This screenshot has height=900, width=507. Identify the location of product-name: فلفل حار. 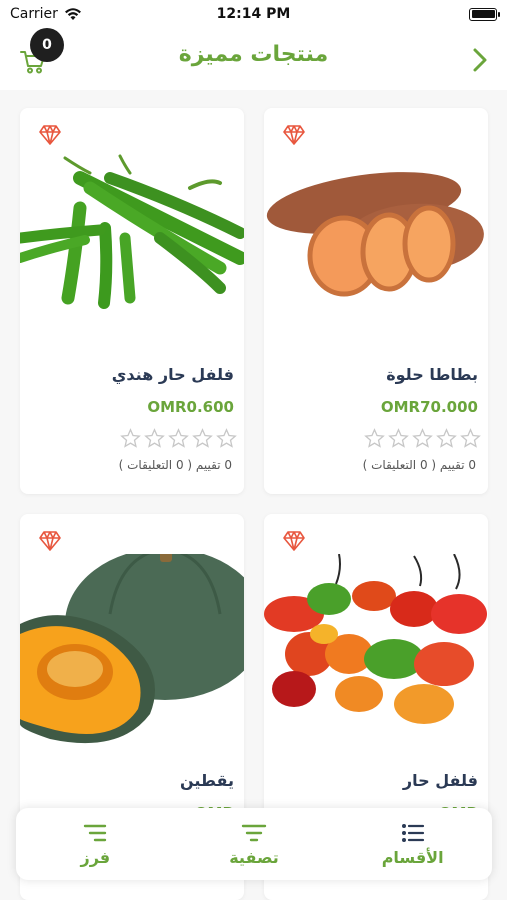
(440, 780).